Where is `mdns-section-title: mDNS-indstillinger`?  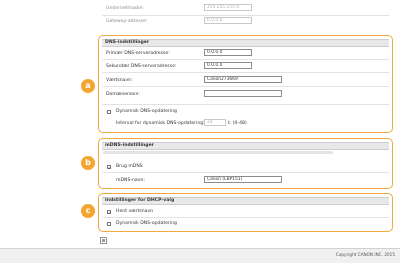 mdns-section-title: mDNS-indstillinger is located at coordinates (245, 146).